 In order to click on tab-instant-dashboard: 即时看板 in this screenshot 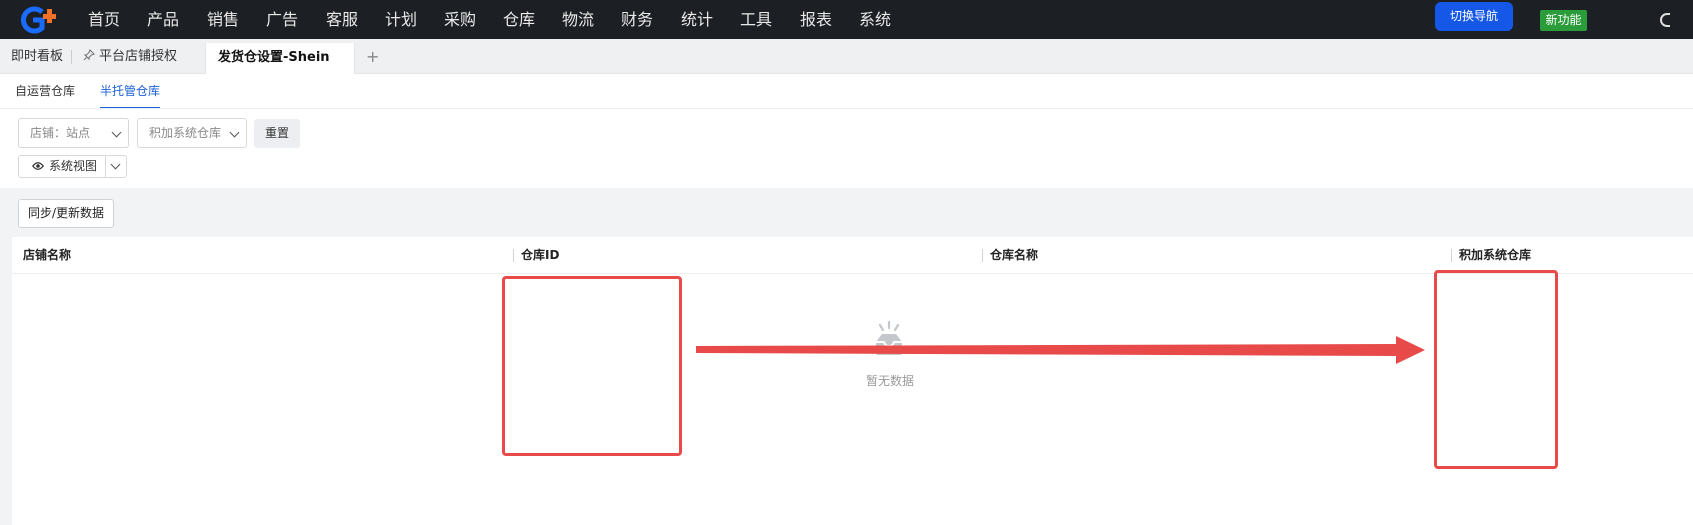, I will do `click(37, 56)`.